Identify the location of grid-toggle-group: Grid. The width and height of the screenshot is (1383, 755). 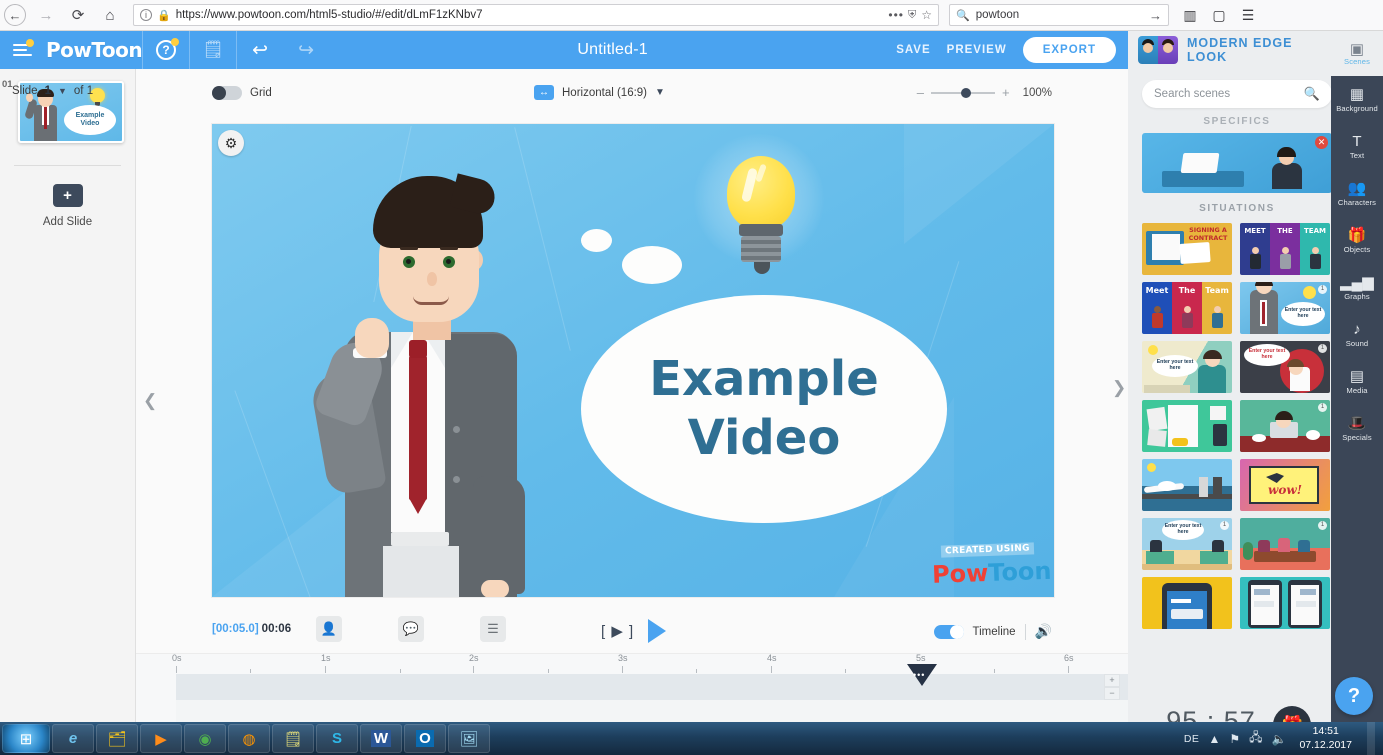
(242, 93).